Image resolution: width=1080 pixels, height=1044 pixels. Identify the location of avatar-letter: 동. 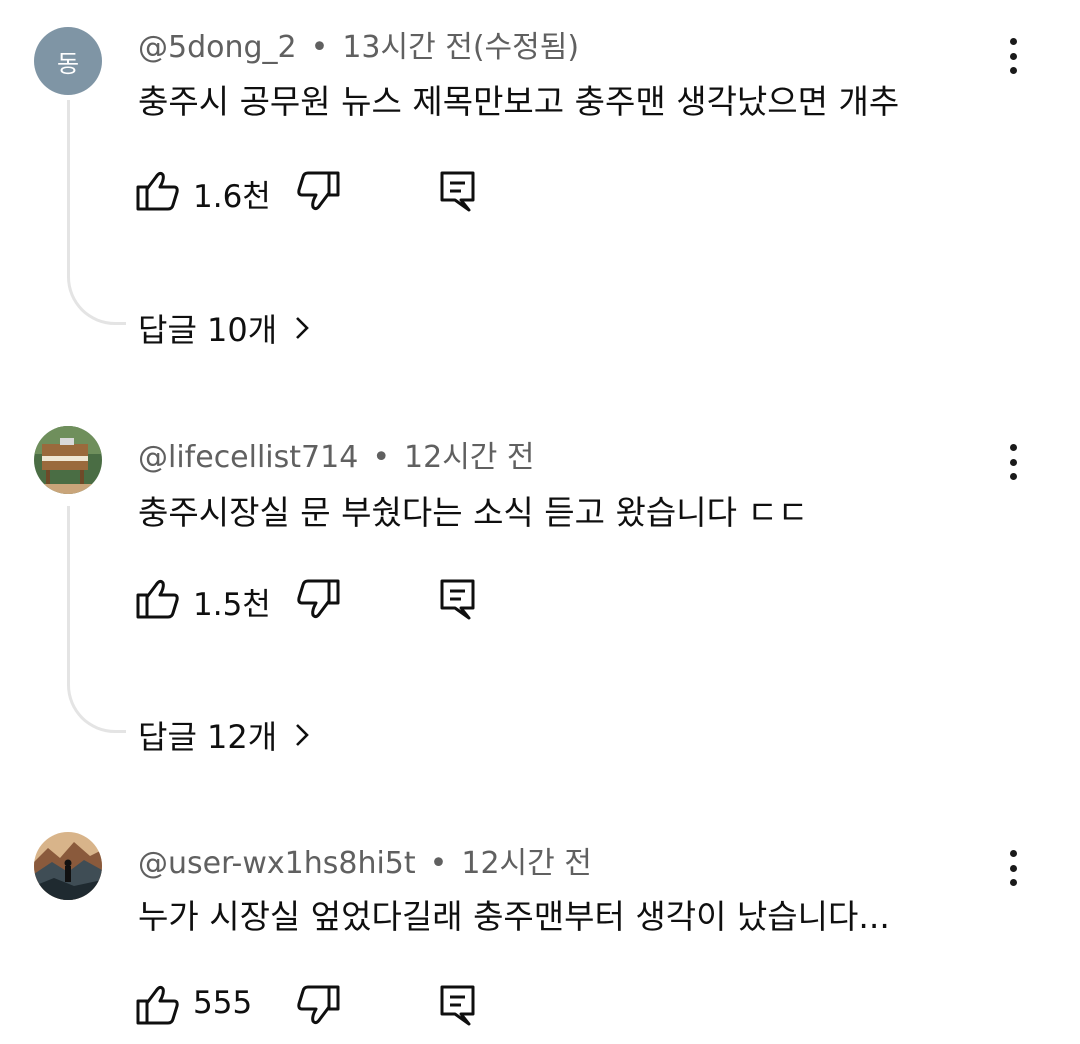
(68, 63).